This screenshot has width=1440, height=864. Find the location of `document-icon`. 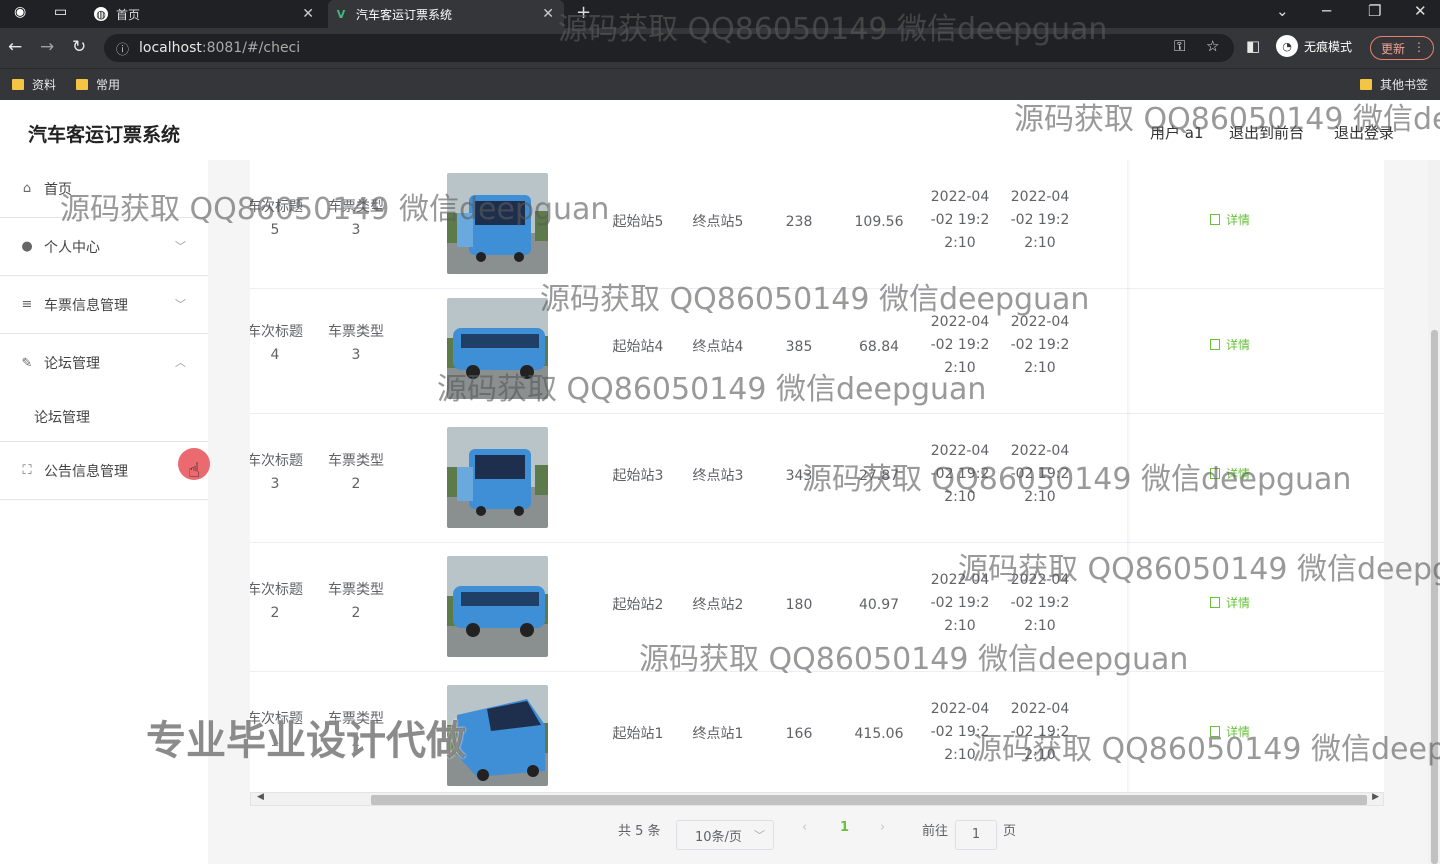

document-icon is located at coordinates (1215, 219).